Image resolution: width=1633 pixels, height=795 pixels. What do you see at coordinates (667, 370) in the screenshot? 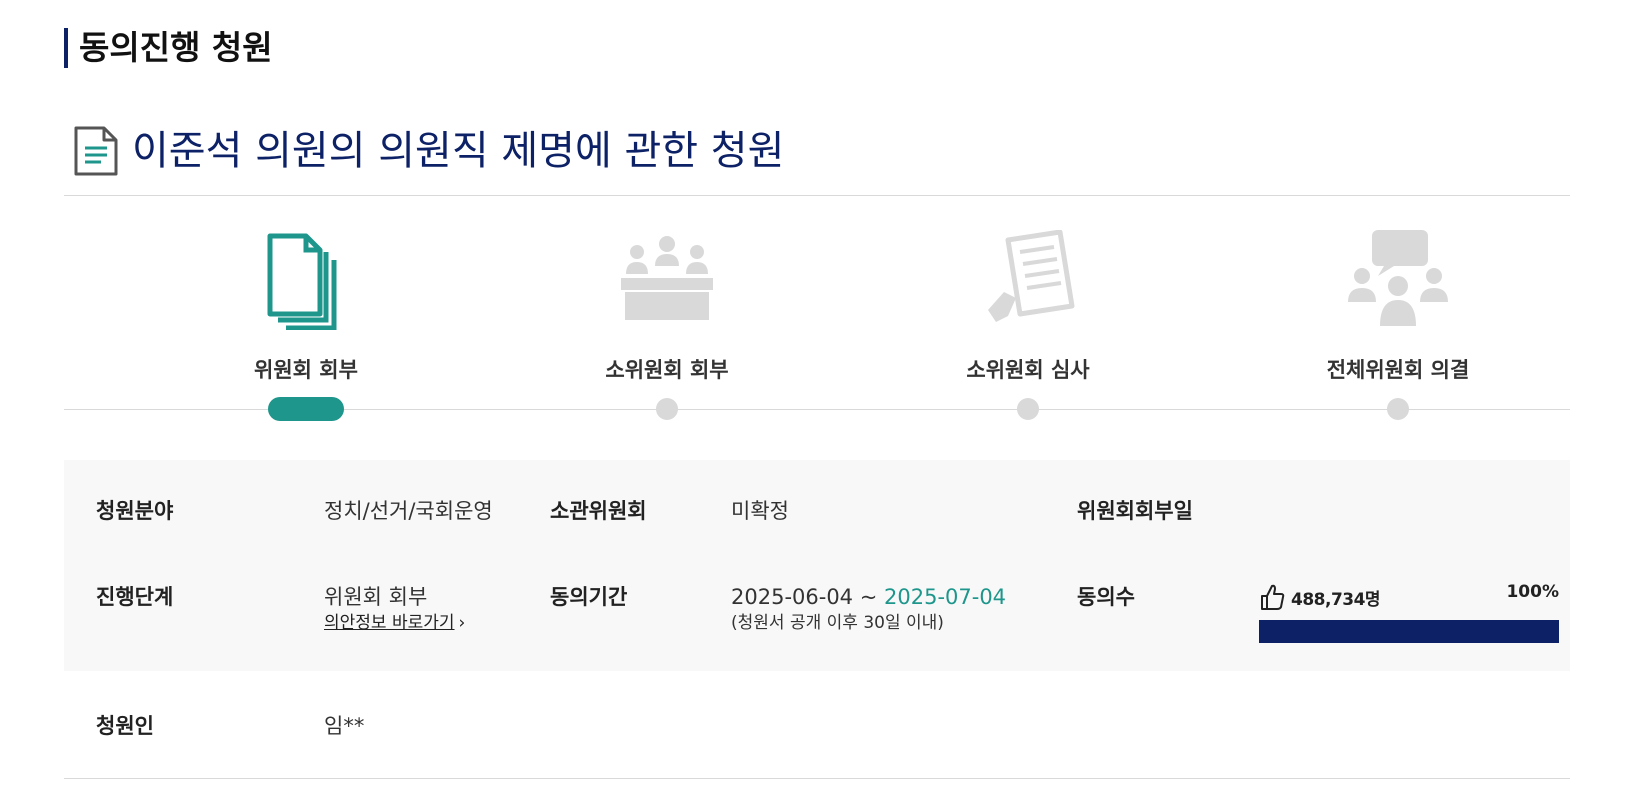
I see `step-label: 소위원회 회부` at bounding box center [667, 370].